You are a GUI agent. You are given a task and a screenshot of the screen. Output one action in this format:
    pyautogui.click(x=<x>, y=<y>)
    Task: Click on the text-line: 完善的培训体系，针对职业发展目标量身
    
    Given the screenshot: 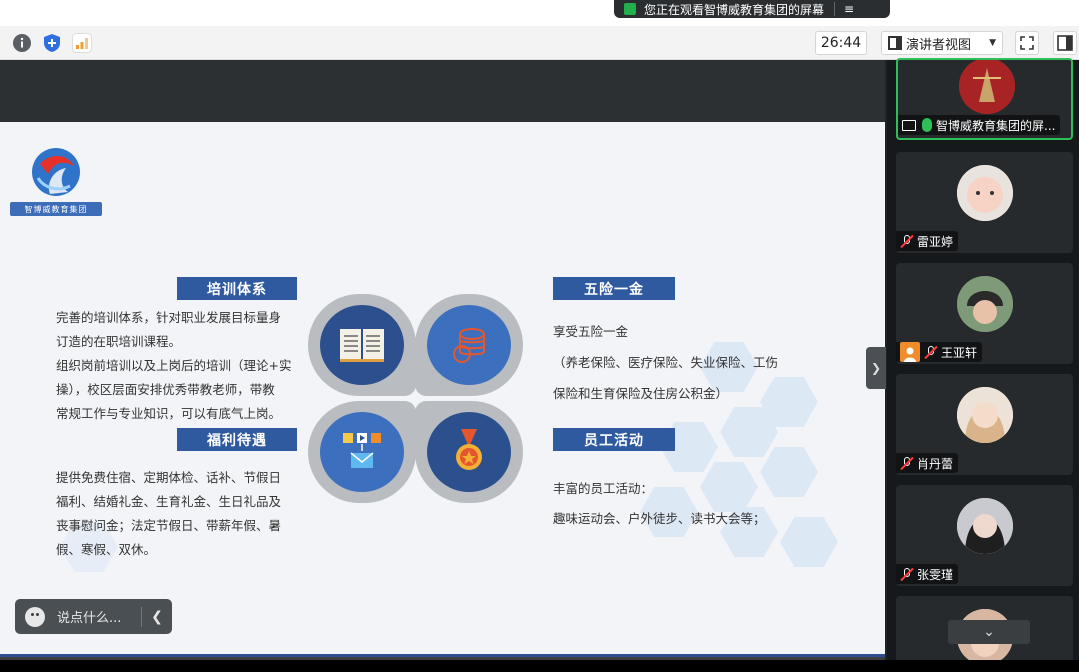 What is the action you would take?
    pyautogui.click(x=169, y=317)
    